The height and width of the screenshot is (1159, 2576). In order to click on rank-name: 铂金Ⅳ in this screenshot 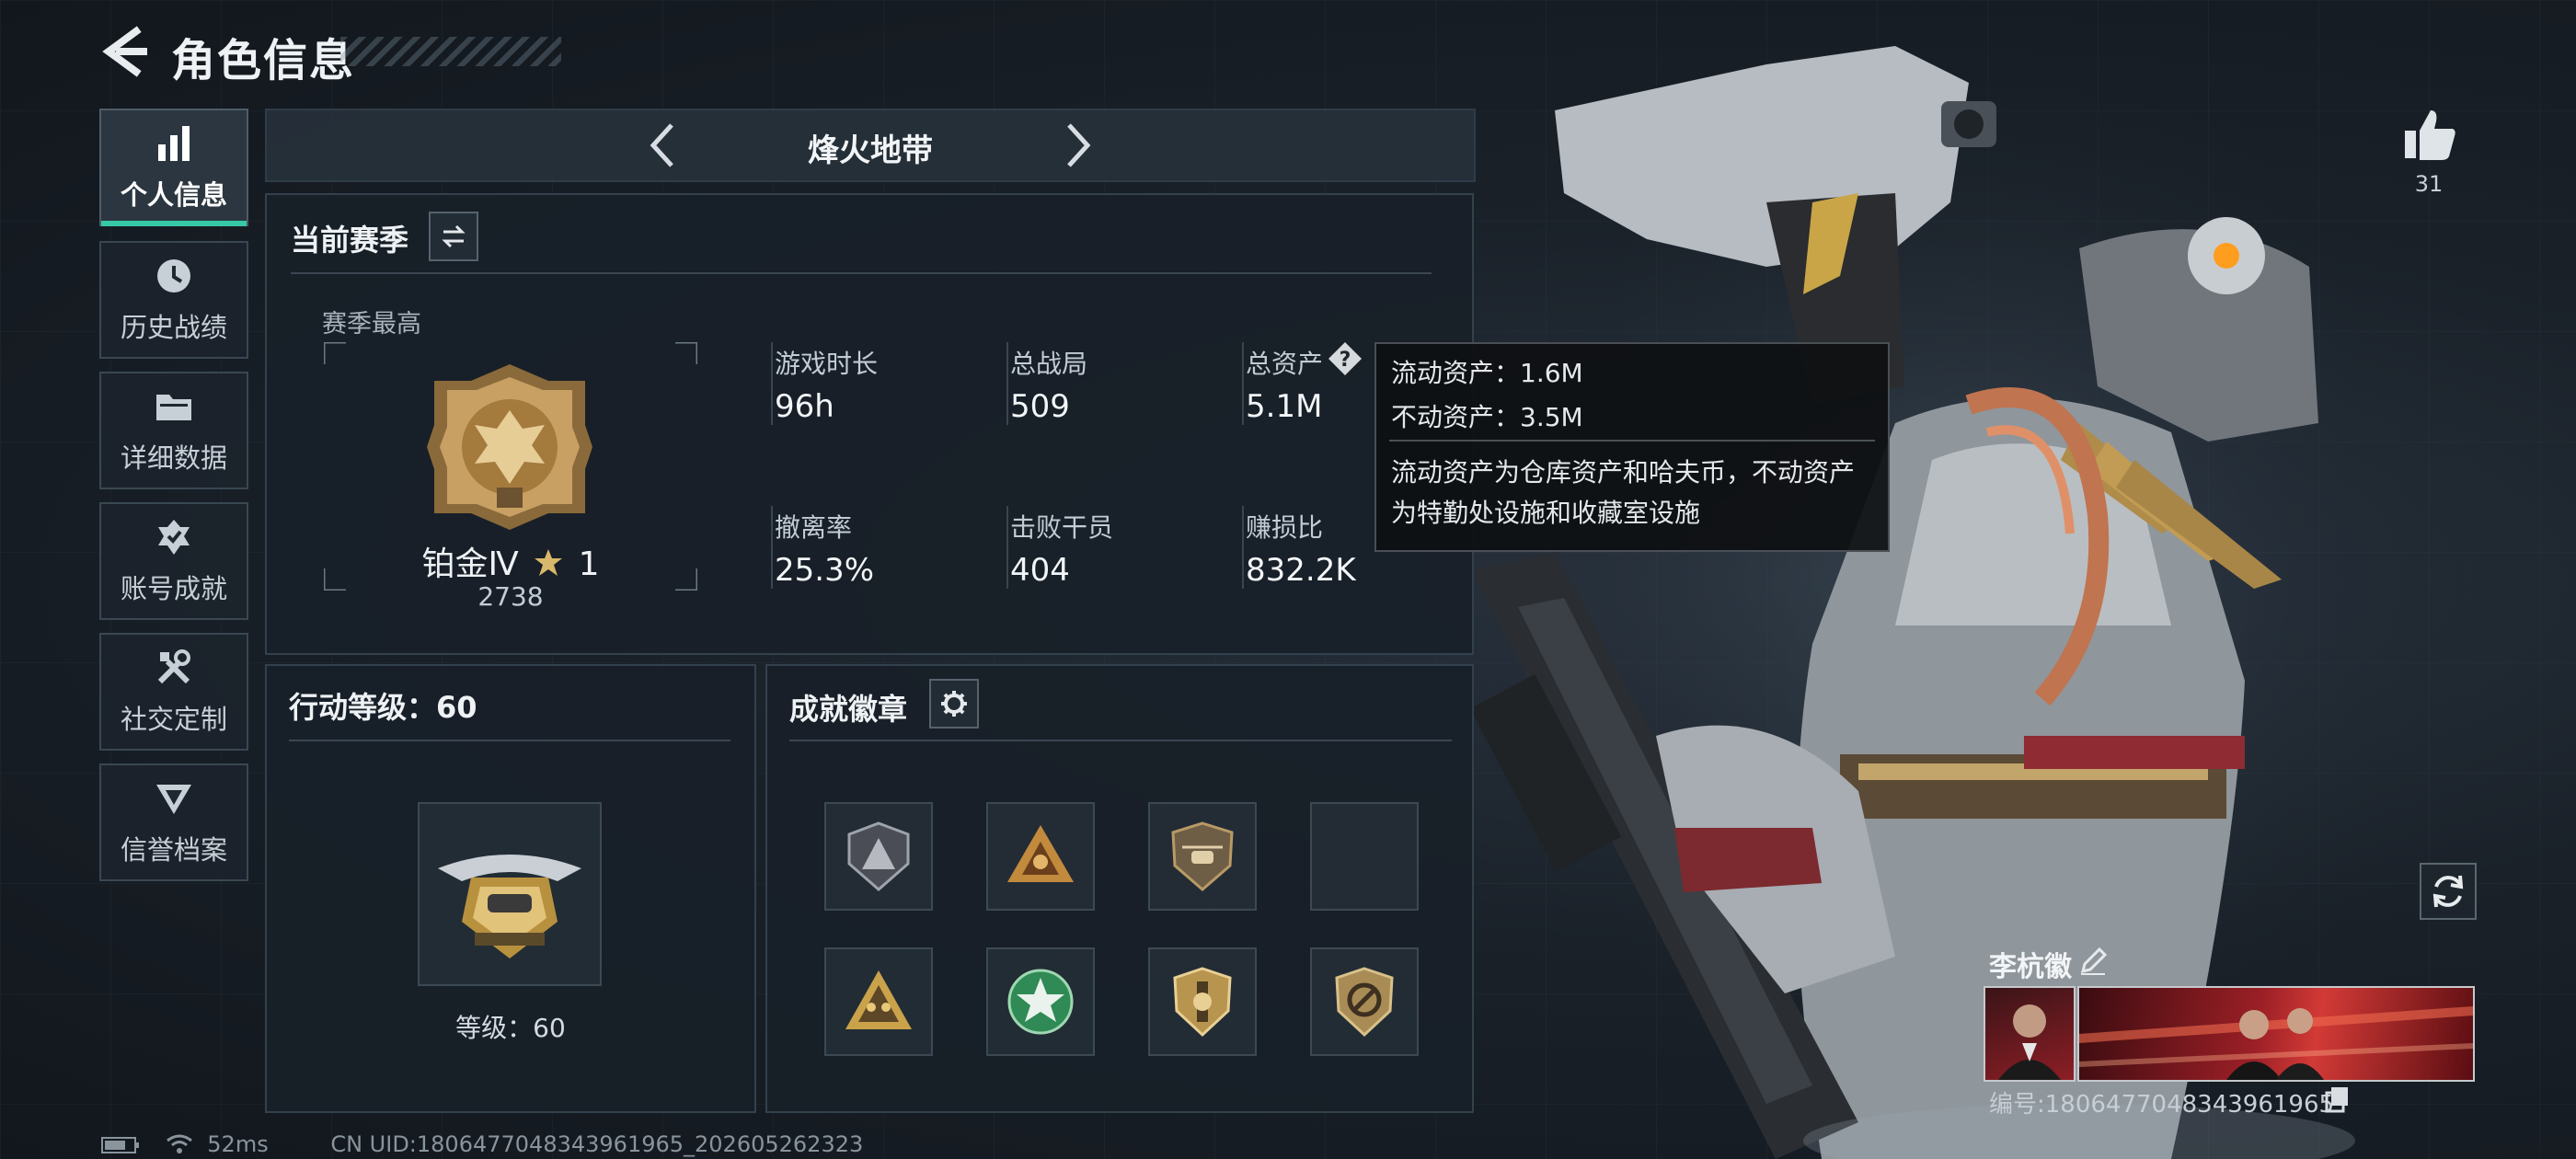, I will do `click(470, 564)`.